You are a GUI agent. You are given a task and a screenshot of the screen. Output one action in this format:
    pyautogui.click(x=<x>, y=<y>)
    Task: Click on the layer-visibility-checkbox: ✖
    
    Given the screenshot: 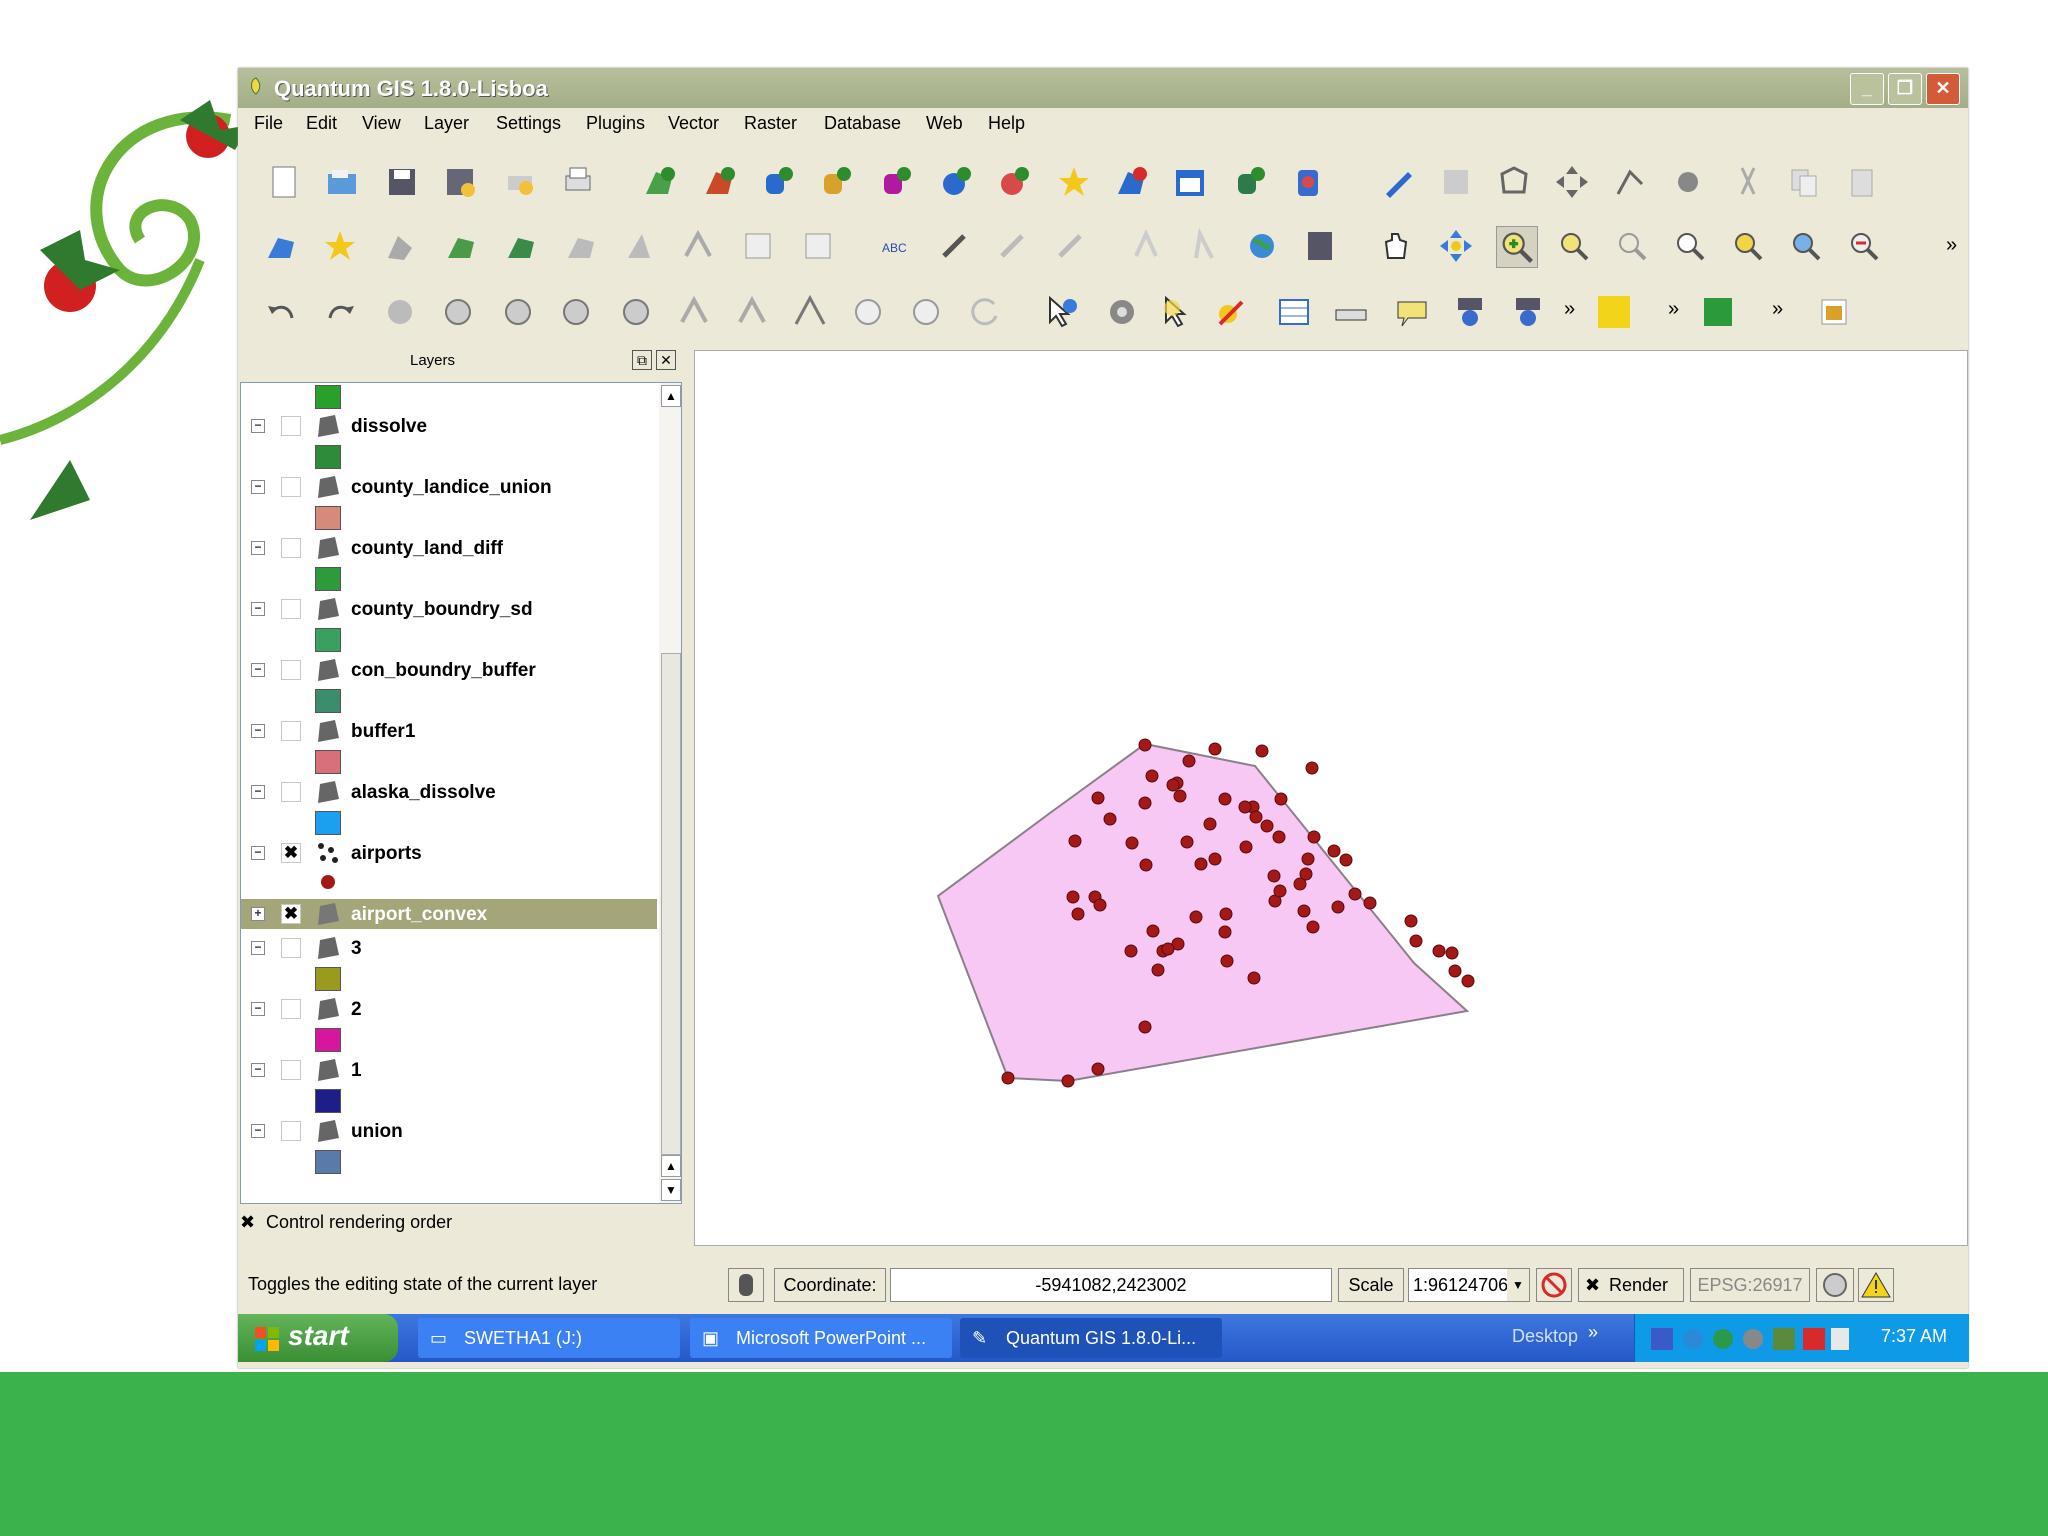 What is the action you would take?
    pyautogui.click(x=291, y=853)
    